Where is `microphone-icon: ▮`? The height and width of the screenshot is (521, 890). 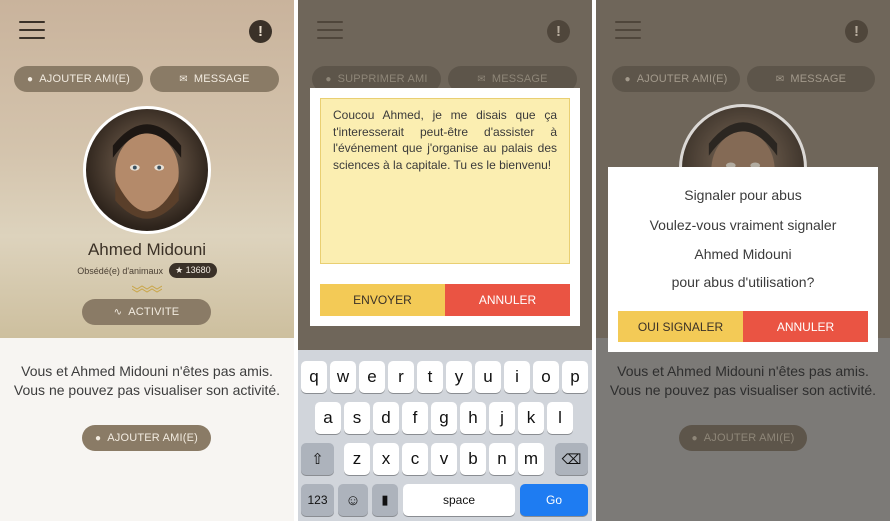
microphone-icon: ▮ is located at coordinates (385, 499).